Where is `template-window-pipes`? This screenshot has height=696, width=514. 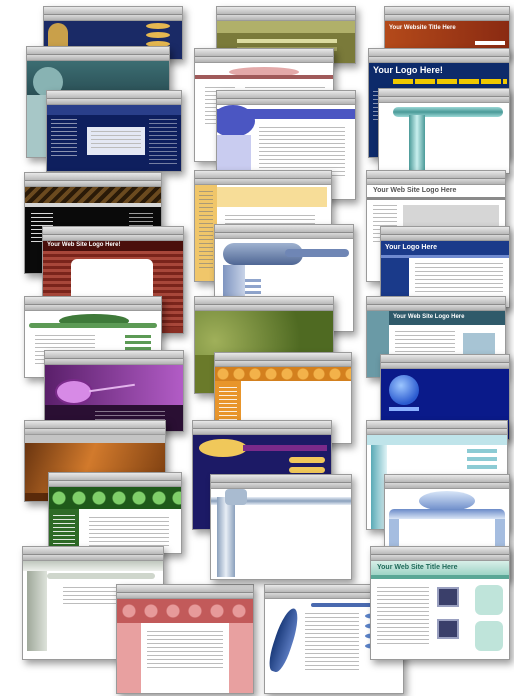
template-window-pipes is located at coordinates (281, 527).